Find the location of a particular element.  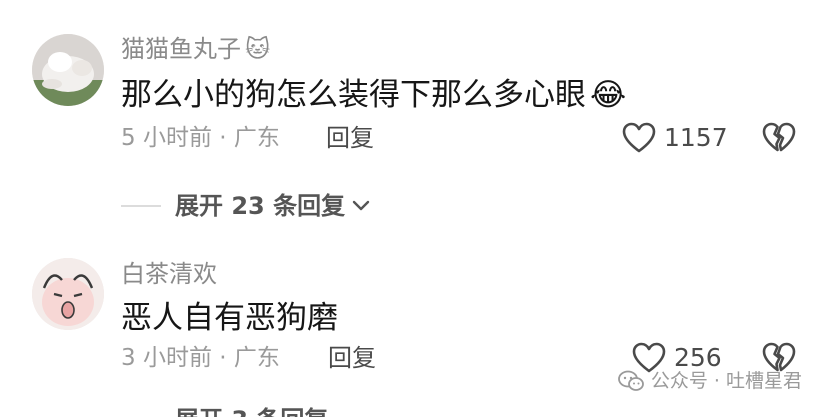

username-2: 白茶清欢 is located at coordinates (169, 274).